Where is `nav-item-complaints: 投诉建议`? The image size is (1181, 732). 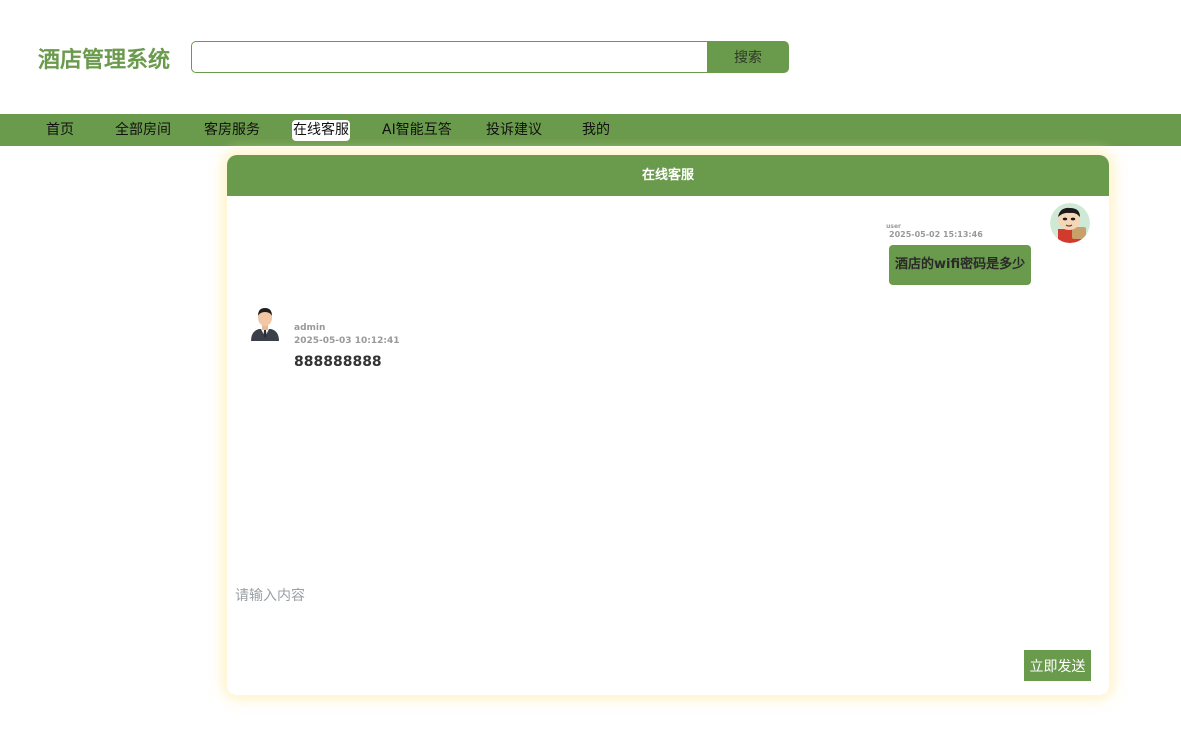 nav-item-complaints: 投诉建议 is located at coordinates (514, 130).